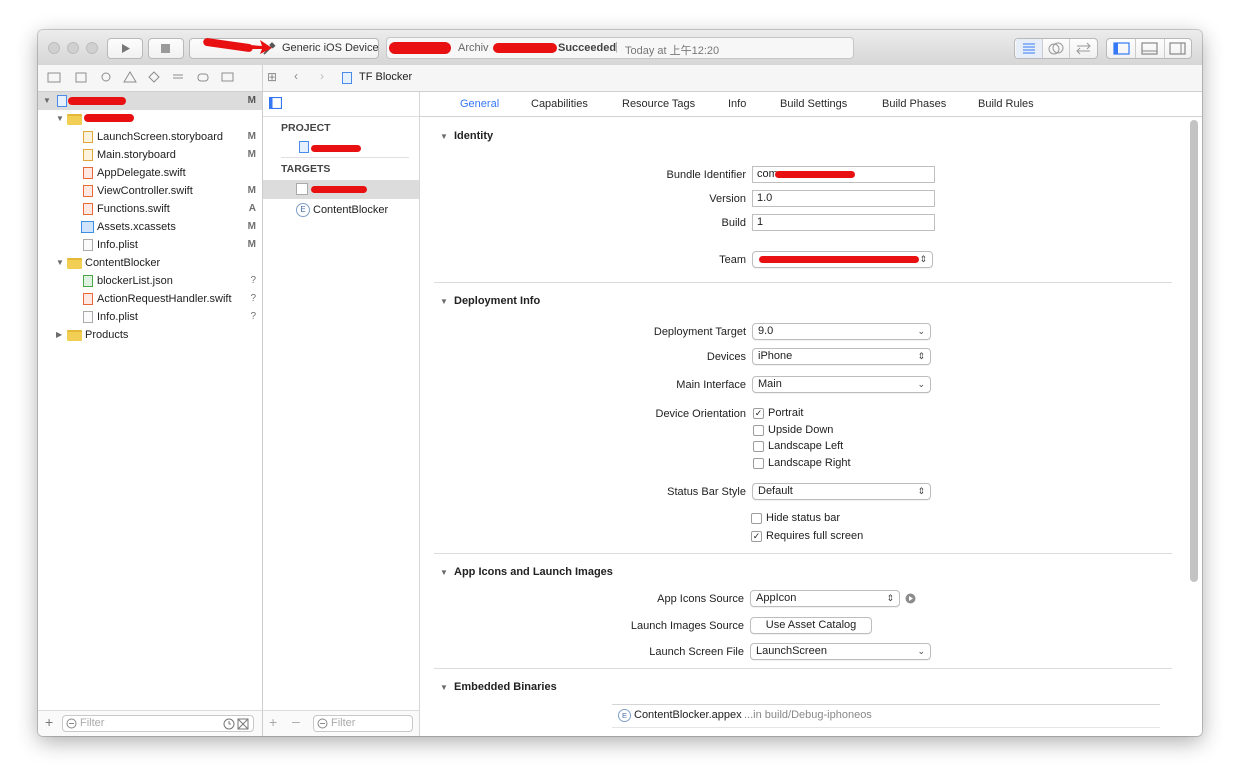 The height and width of the screenshot is (782, 1240). I want to click on landscape-left-checkbox, so click(758, 446).